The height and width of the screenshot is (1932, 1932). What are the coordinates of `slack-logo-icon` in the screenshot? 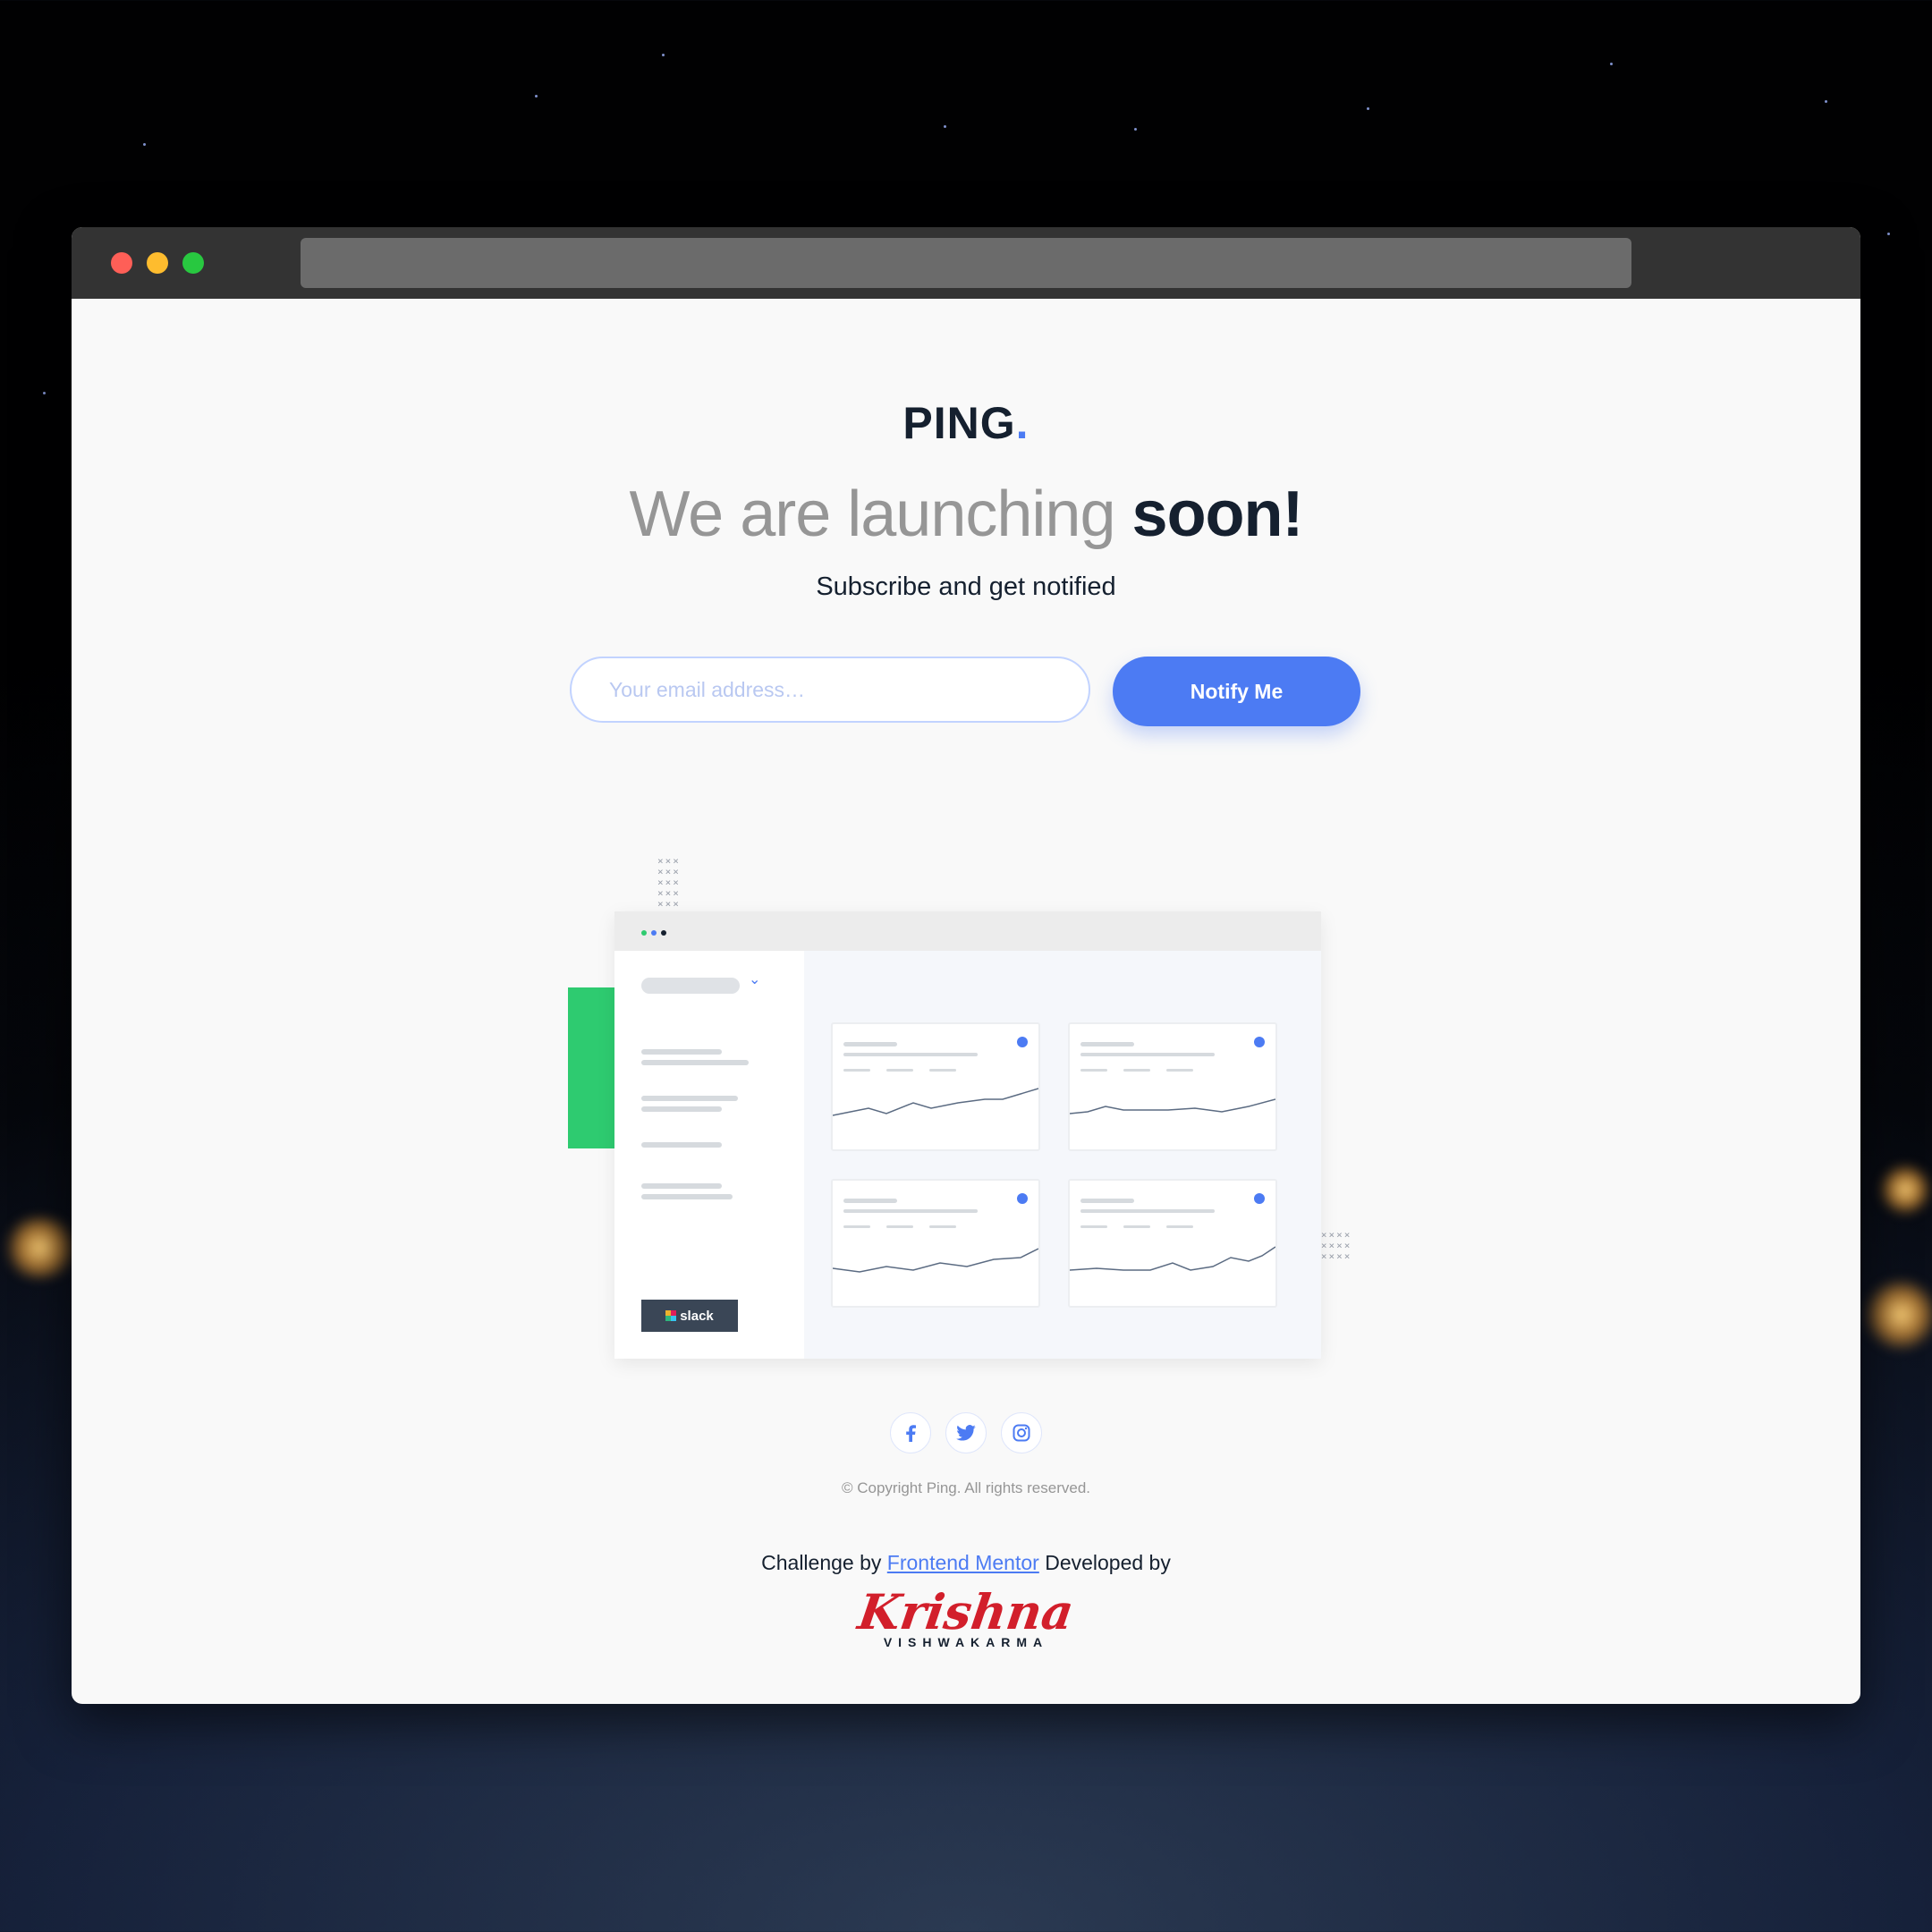 It's located at (671, 1315).